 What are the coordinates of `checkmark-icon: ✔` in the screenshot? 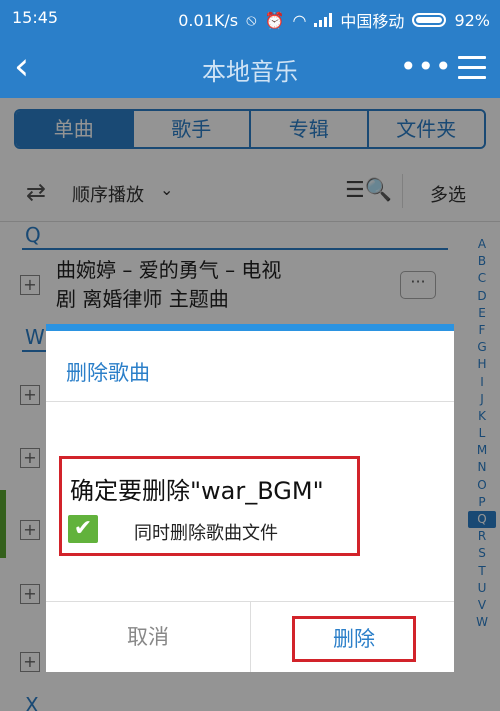 It's located at (83, 528).